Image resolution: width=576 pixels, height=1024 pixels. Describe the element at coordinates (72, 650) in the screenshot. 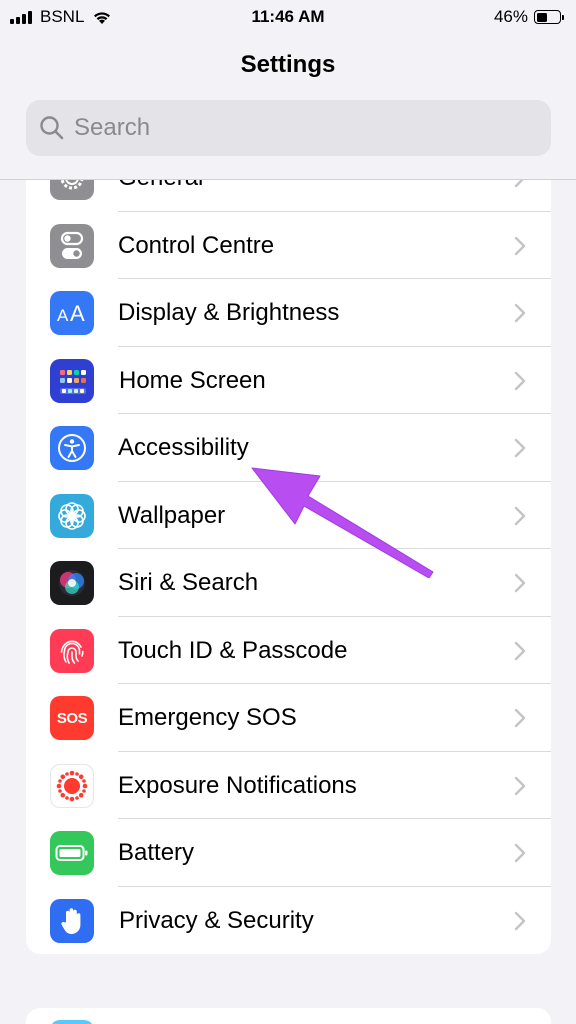

I see `fingerprint-icon` at that location.